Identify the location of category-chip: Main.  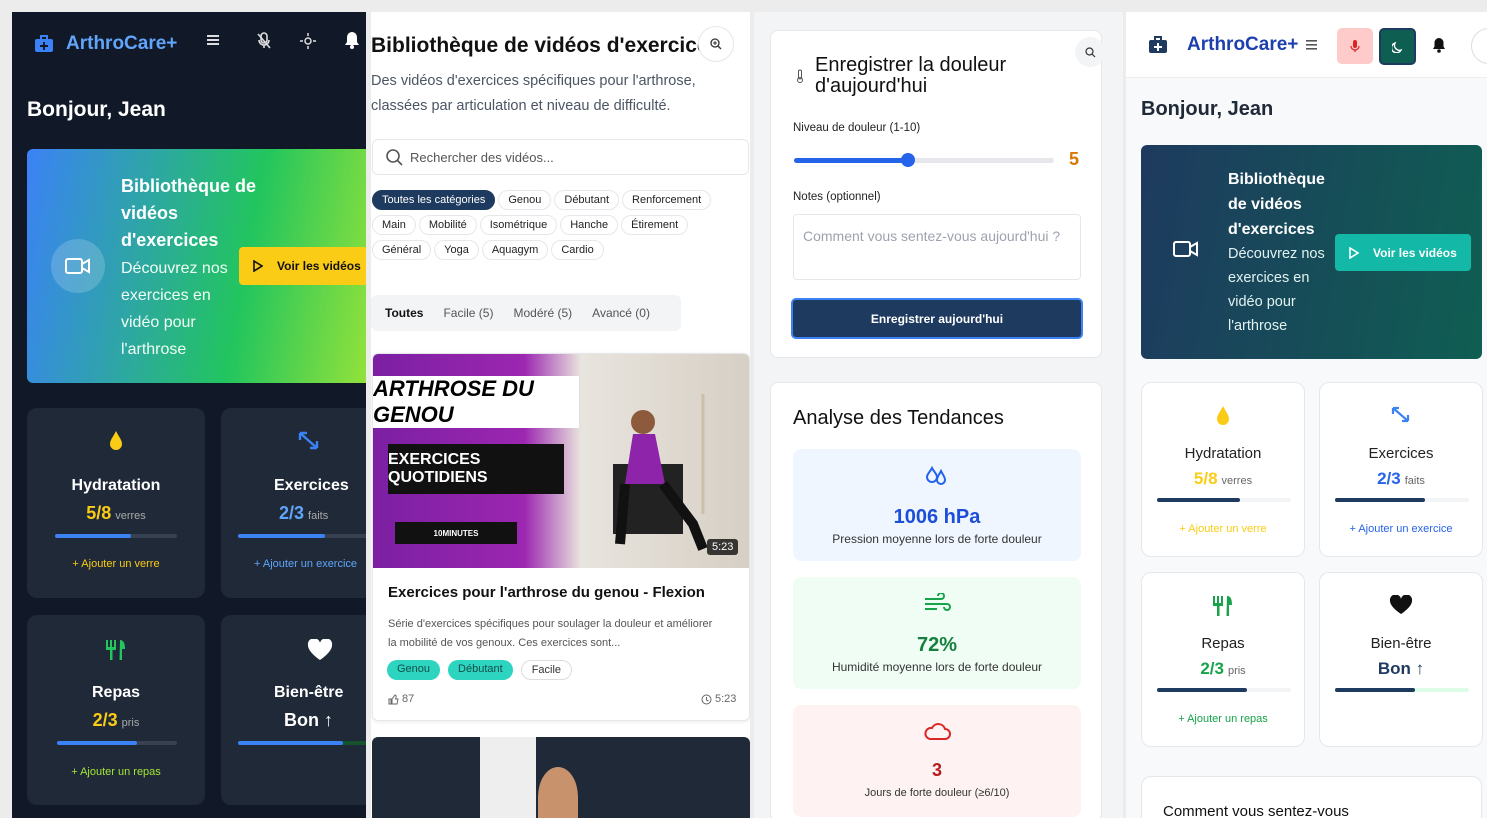
(394, 225).